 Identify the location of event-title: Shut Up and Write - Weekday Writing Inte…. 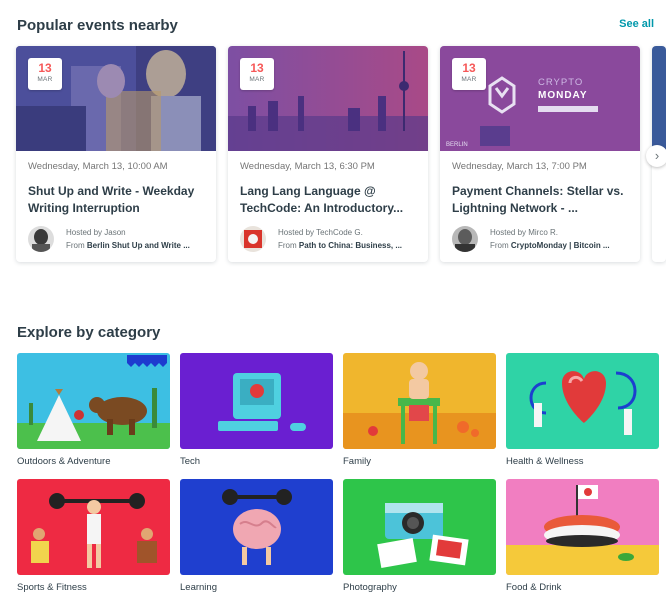
(116, 201).